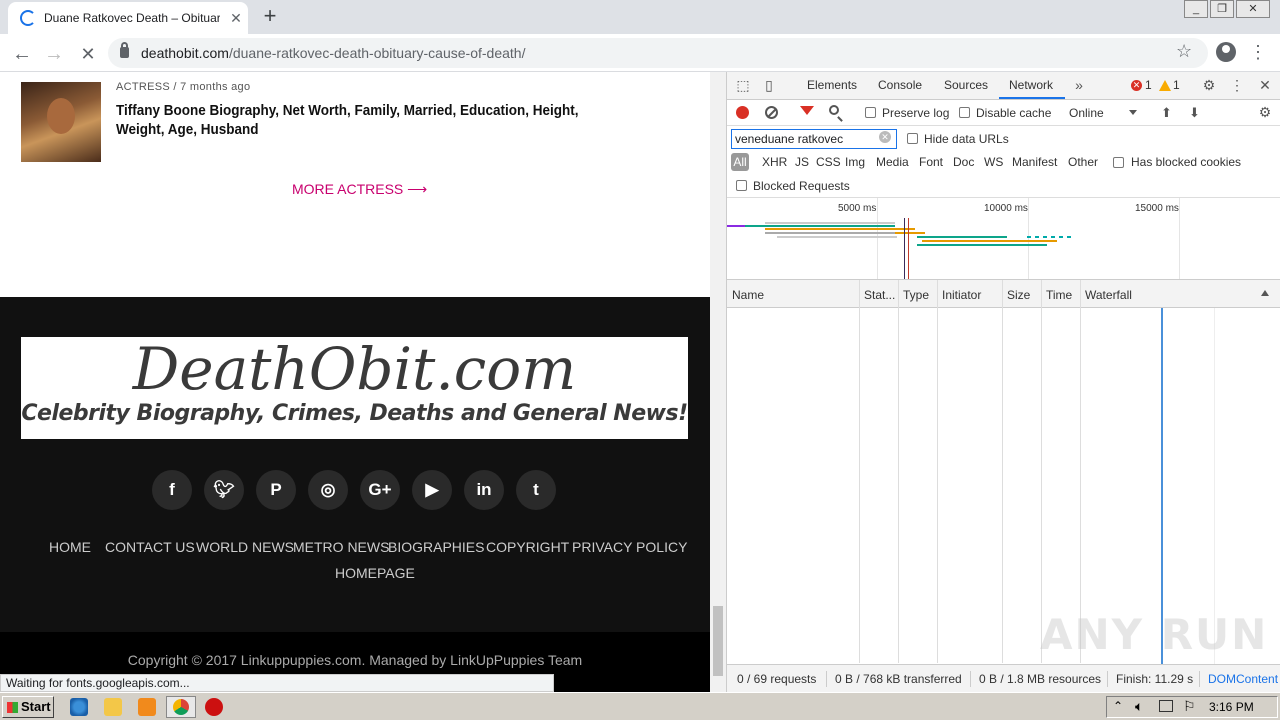 The width and height of the screenshot is (1280, 720). What do you see at coordinates (870, 112) in the screenshot?
I see `preserve-log-checkbox` at bounding box center [870, 112].